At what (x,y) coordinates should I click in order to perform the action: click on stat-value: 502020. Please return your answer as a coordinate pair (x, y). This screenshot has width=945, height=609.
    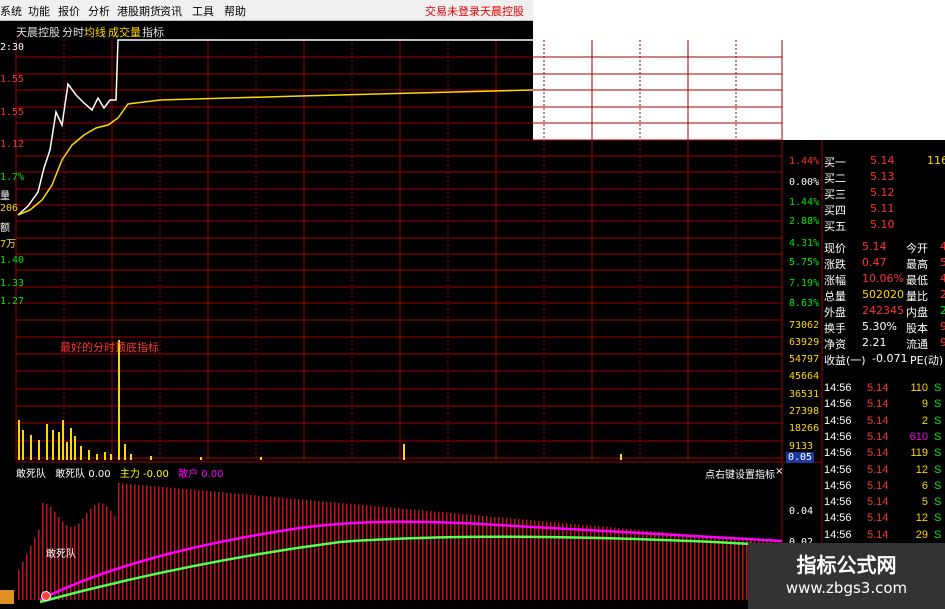
    Looking at the image, I should click on (883, 294).